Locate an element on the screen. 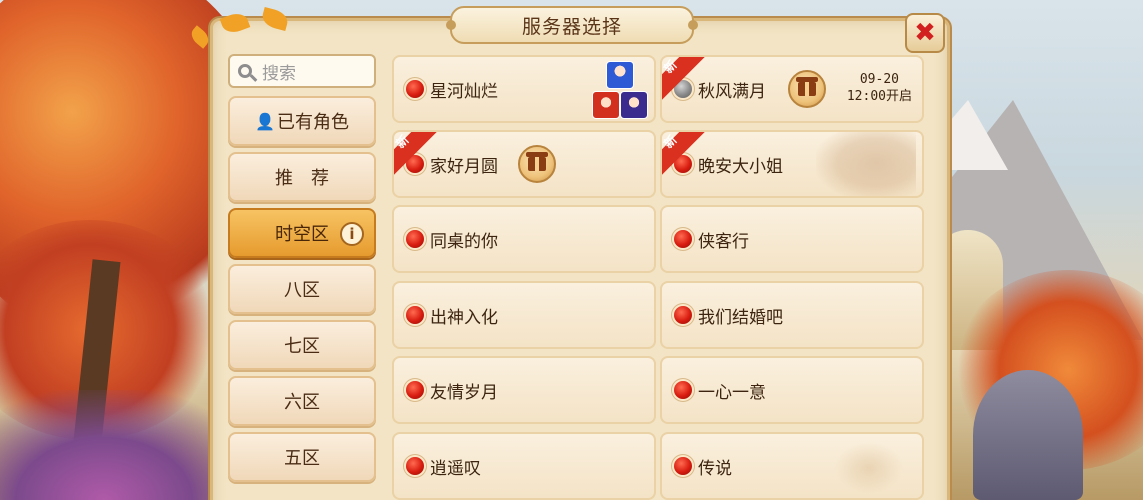 This screenshot has height=500, width=1143. tab-label: 时空区 is located at coordinates (302, 234).